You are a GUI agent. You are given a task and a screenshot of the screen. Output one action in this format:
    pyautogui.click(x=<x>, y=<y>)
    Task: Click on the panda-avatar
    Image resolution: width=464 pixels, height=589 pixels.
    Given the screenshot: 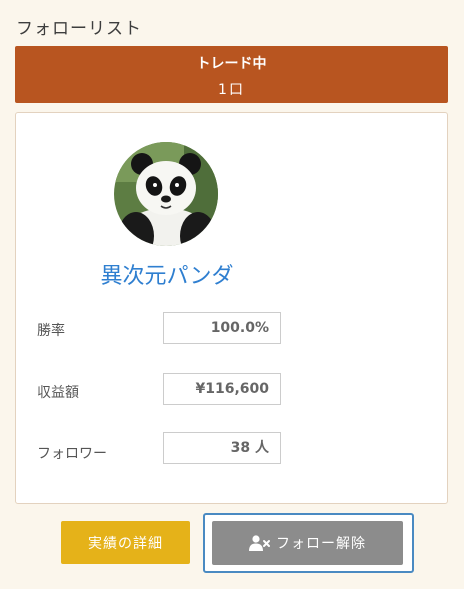 What is the action you would take?
    pyautogui.click(x=166, y=194)
    